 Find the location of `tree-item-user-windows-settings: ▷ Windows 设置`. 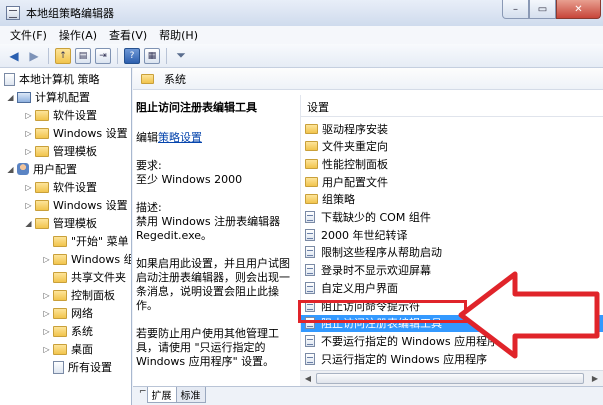

tree-item-user-windows-settings: ▷ Windows 设置 is located at coordinates (75, 205).